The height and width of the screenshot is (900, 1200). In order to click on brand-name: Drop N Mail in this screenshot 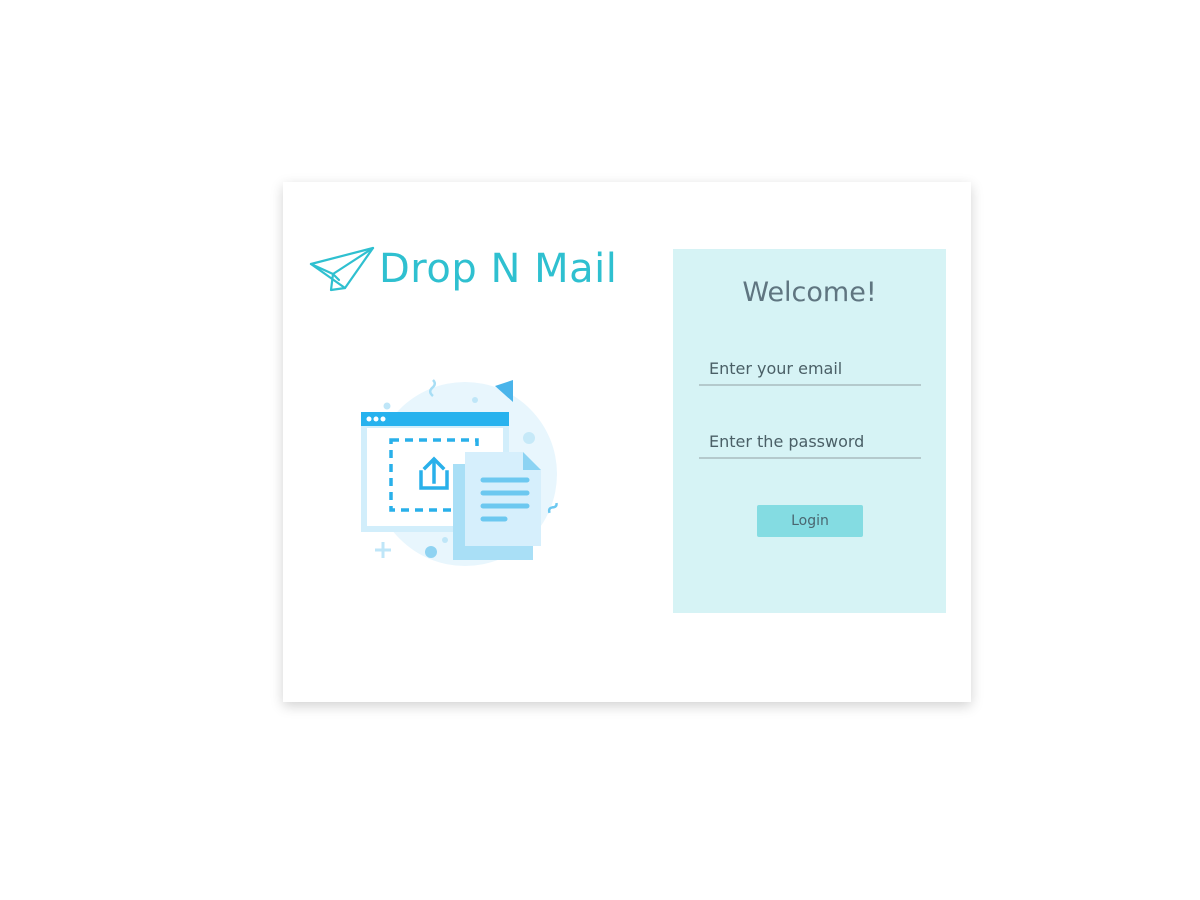, I will do `click(498, 269)`.